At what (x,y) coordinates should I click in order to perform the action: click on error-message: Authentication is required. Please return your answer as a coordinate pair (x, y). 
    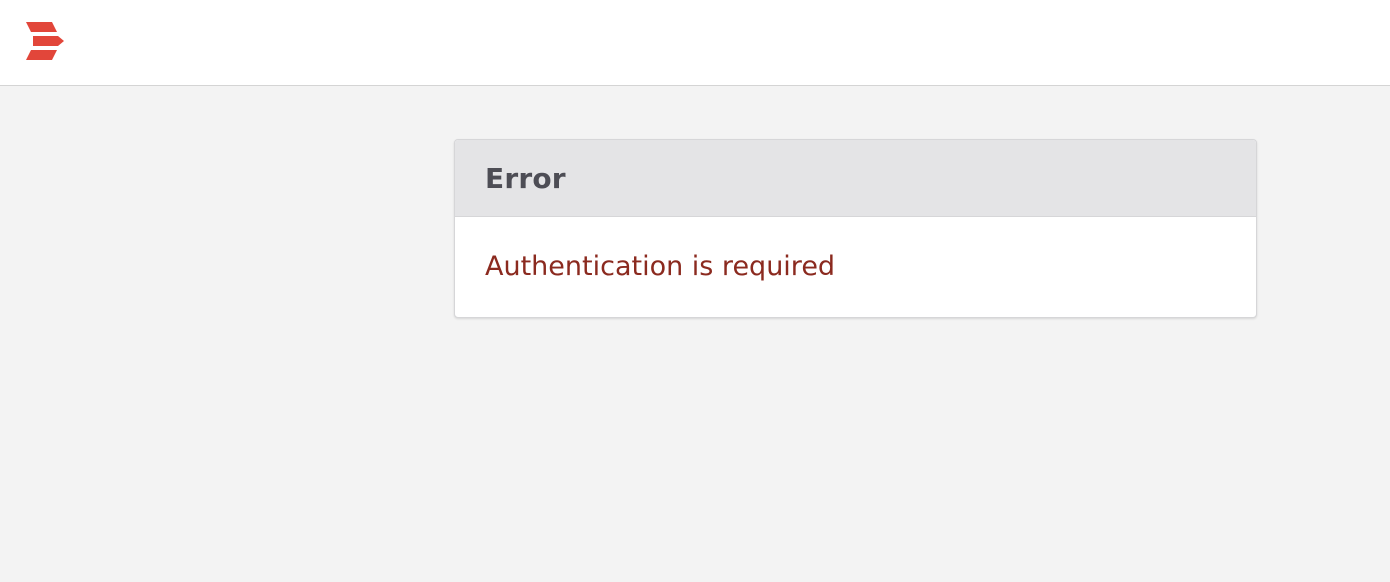
    Looking at the image, I should click on (660, 266).